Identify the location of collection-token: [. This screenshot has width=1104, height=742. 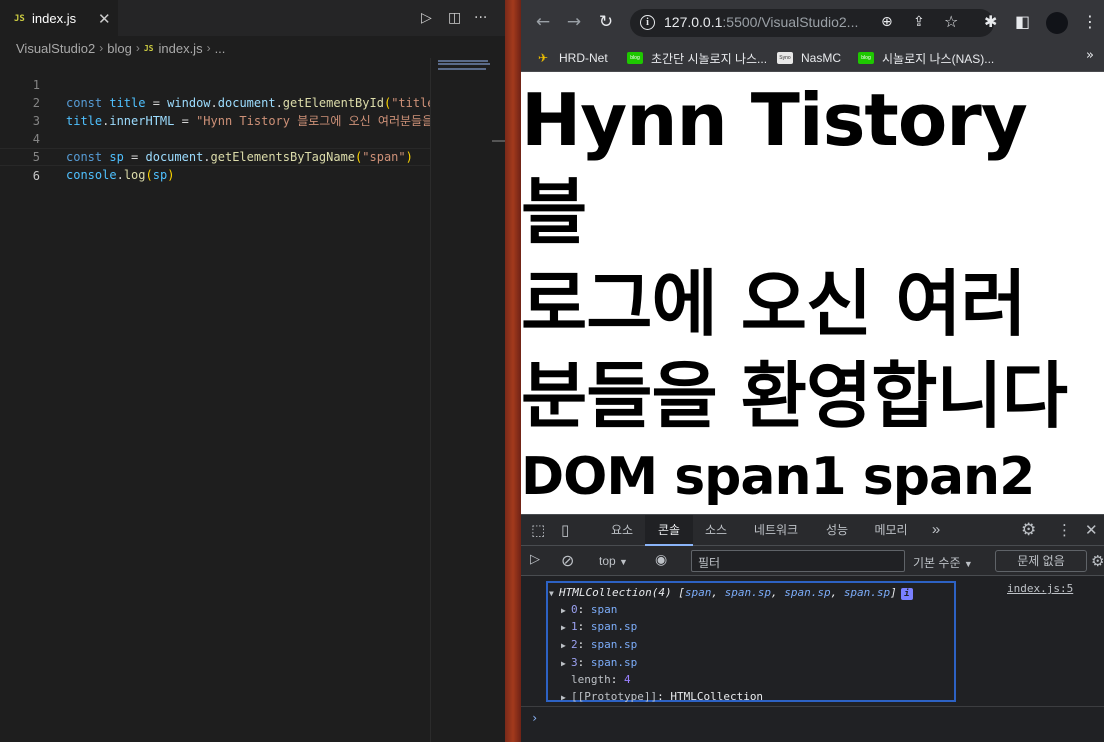
(678, 592).